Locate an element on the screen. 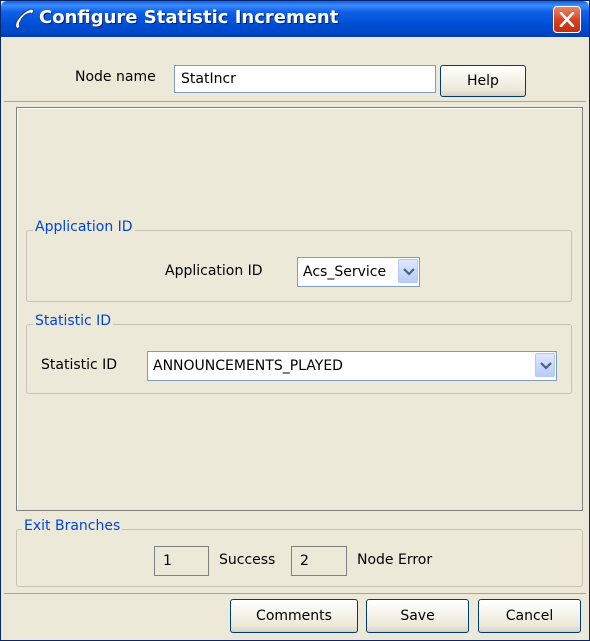 This screenshot has height=641, width=590. help-button: Help is located at coordinates (483, 81).